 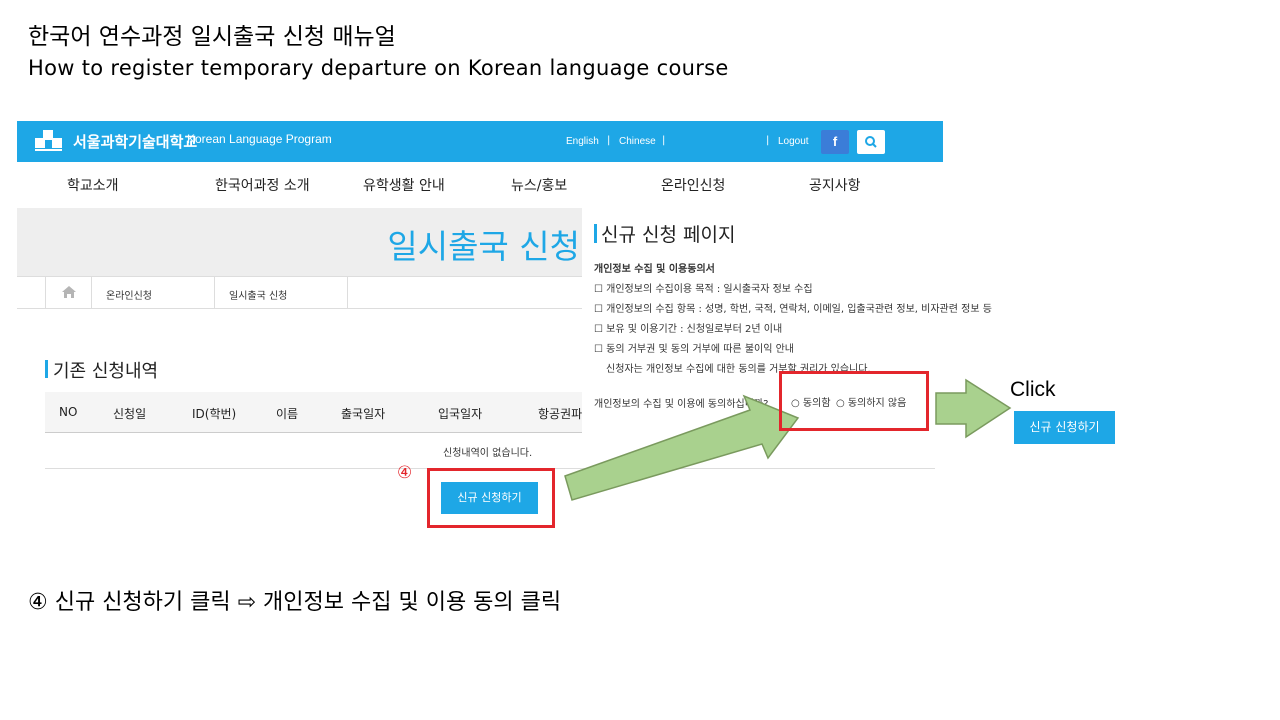 What do you see at coordinates (973, 408) in the screenshot?
I see `arrow-to-button` at bounding box center [973, 408].